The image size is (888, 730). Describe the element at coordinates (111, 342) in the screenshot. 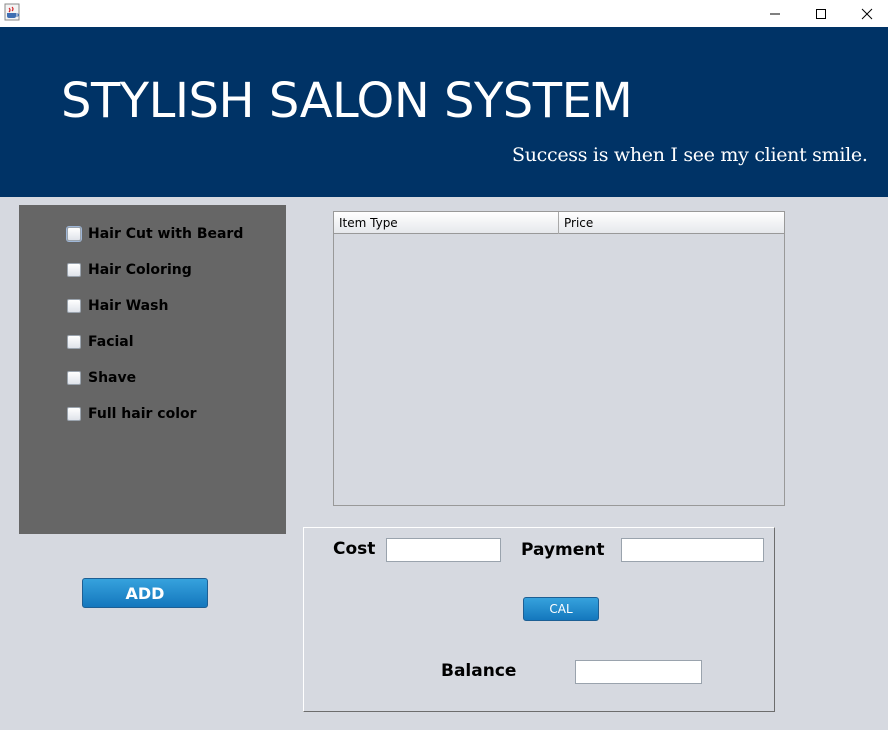

I see `service-label: Facial` at that location.